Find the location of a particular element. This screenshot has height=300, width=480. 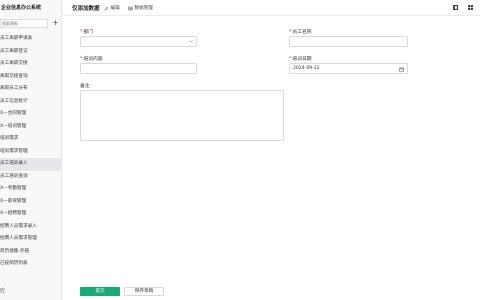

edit-label: 编辑 is located at coordinates (115, 8).